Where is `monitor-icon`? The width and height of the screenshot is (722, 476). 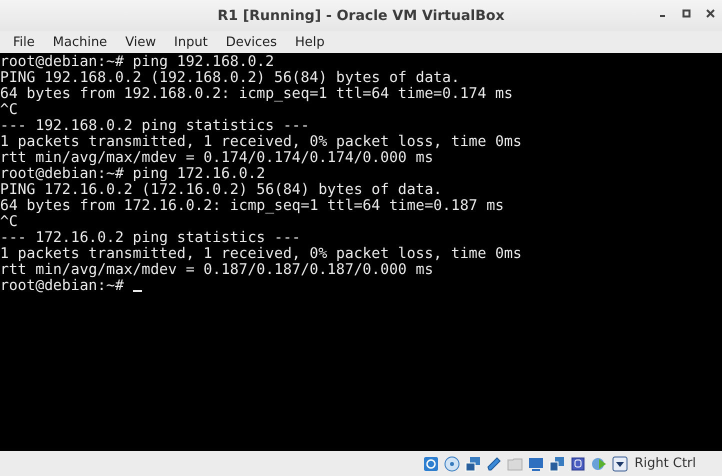 monitor-icon is located at coordinates (536, 464).